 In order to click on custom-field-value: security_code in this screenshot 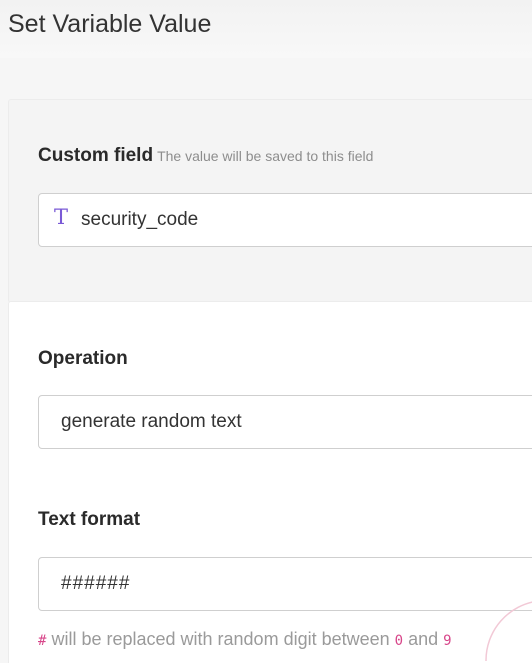, I will do `click(140, 219)`.